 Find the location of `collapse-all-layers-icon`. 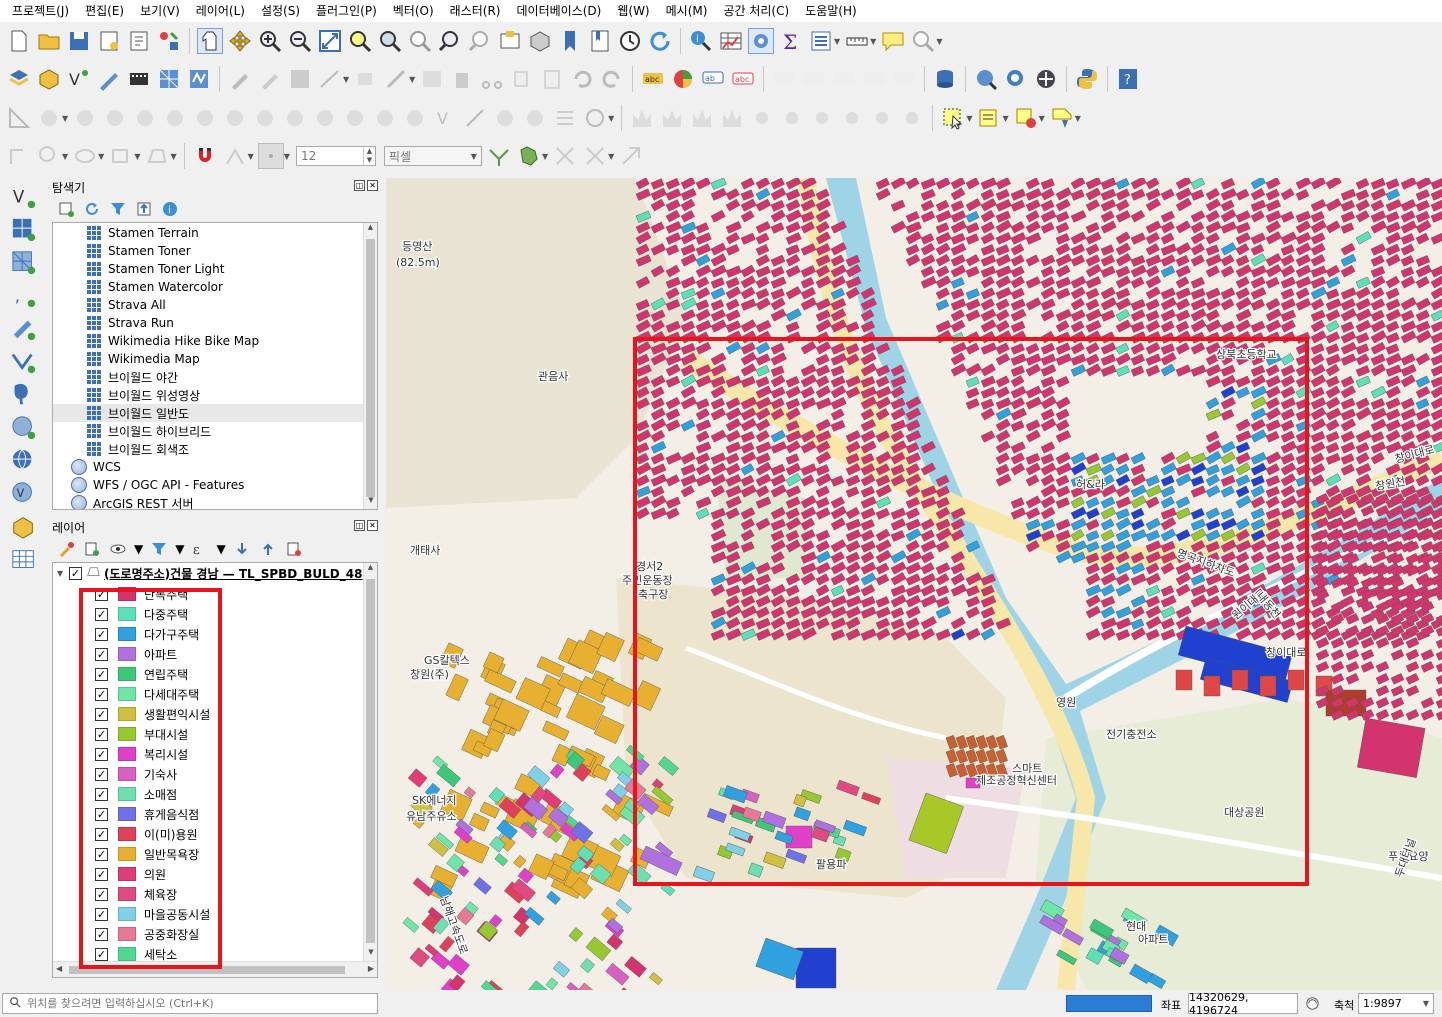

collapse-all-layers-icon is located at coordinates (268, 549).